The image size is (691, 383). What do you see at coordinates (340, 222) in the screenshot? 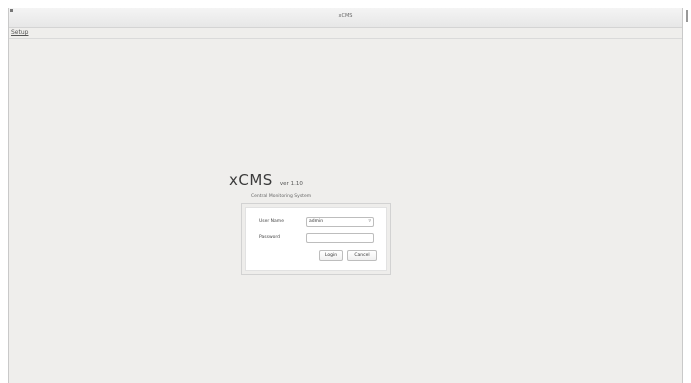
I see `user-name-combobox: admin ▿` at bounding box center [340, 222].